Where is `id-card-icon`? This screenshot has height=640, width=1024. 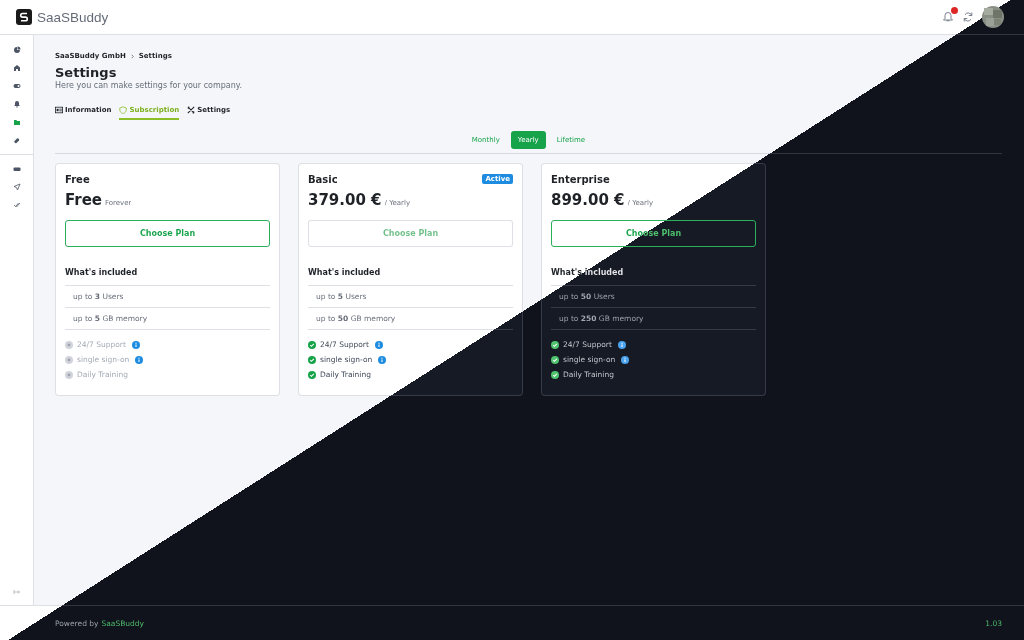 id-card-icon is located at coordinates (59, 110).